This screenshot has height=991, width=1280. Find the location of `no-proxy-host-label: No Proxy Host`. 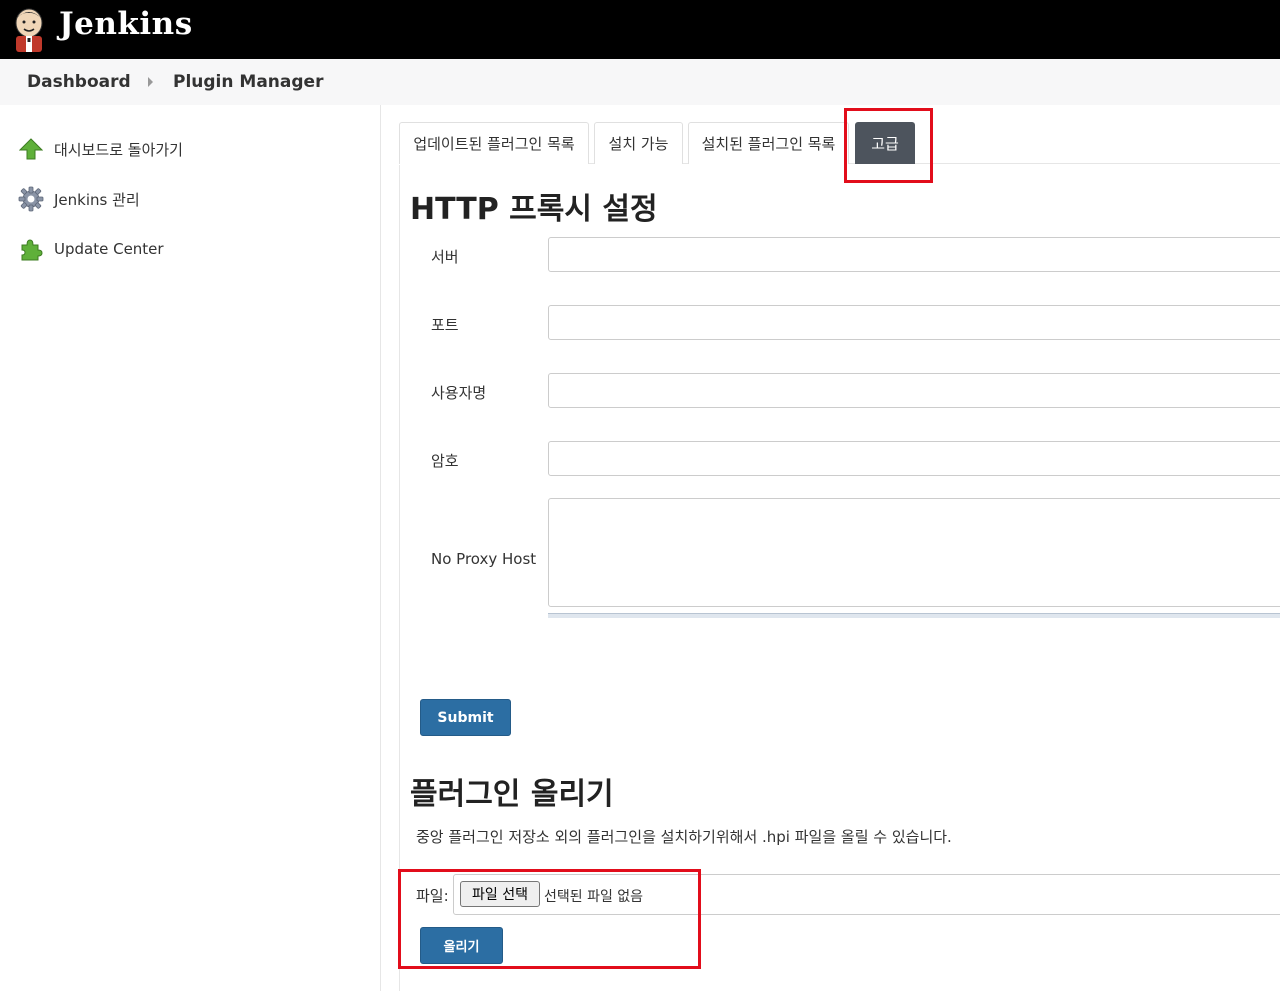

no-proxy-host-label: No Proxy Host is located at coordinates (484, 559).